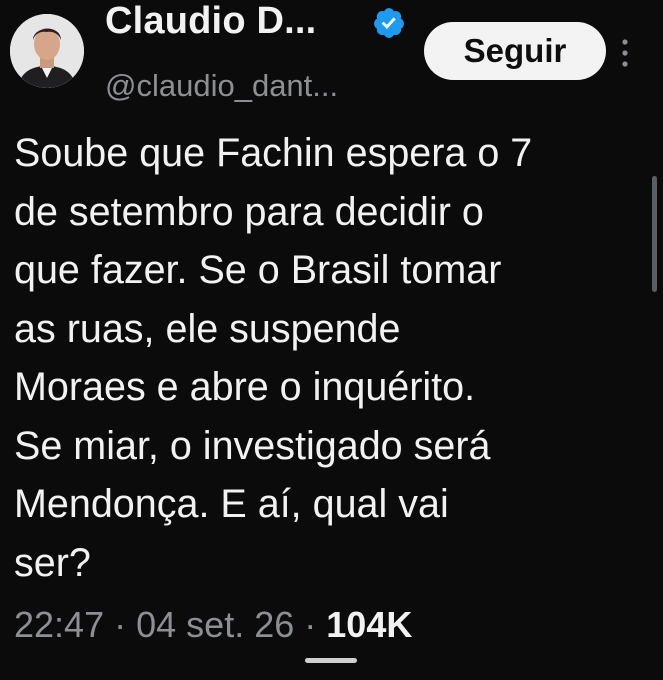 Image resolution: width=663 pixels, height=680 pixels. What do you see at coordinates (59, 624) in the screenshot?
I see `tweet-time: 22:47` at bounding box center [59, 624].